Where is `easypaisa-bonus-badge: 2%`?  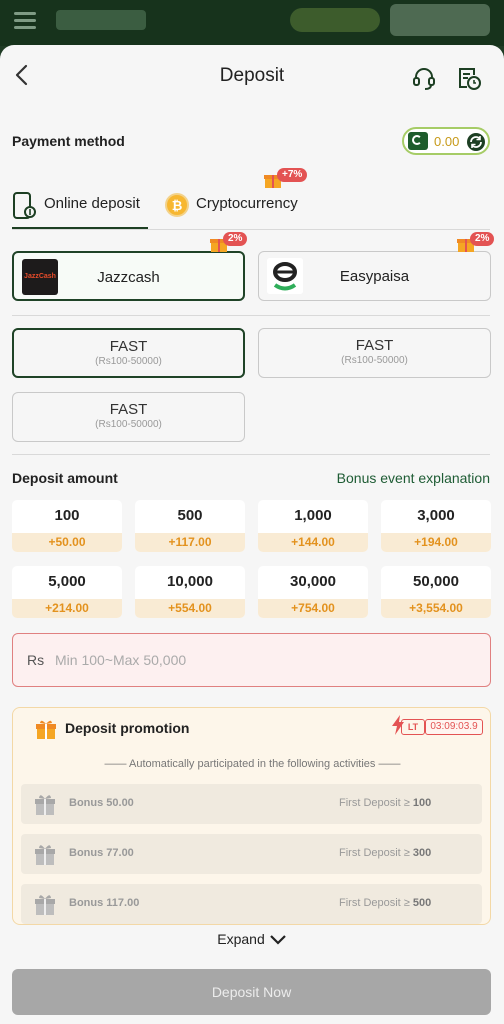
easypaisa-bonus-badge: 2% is located at coordinates (479, 243).